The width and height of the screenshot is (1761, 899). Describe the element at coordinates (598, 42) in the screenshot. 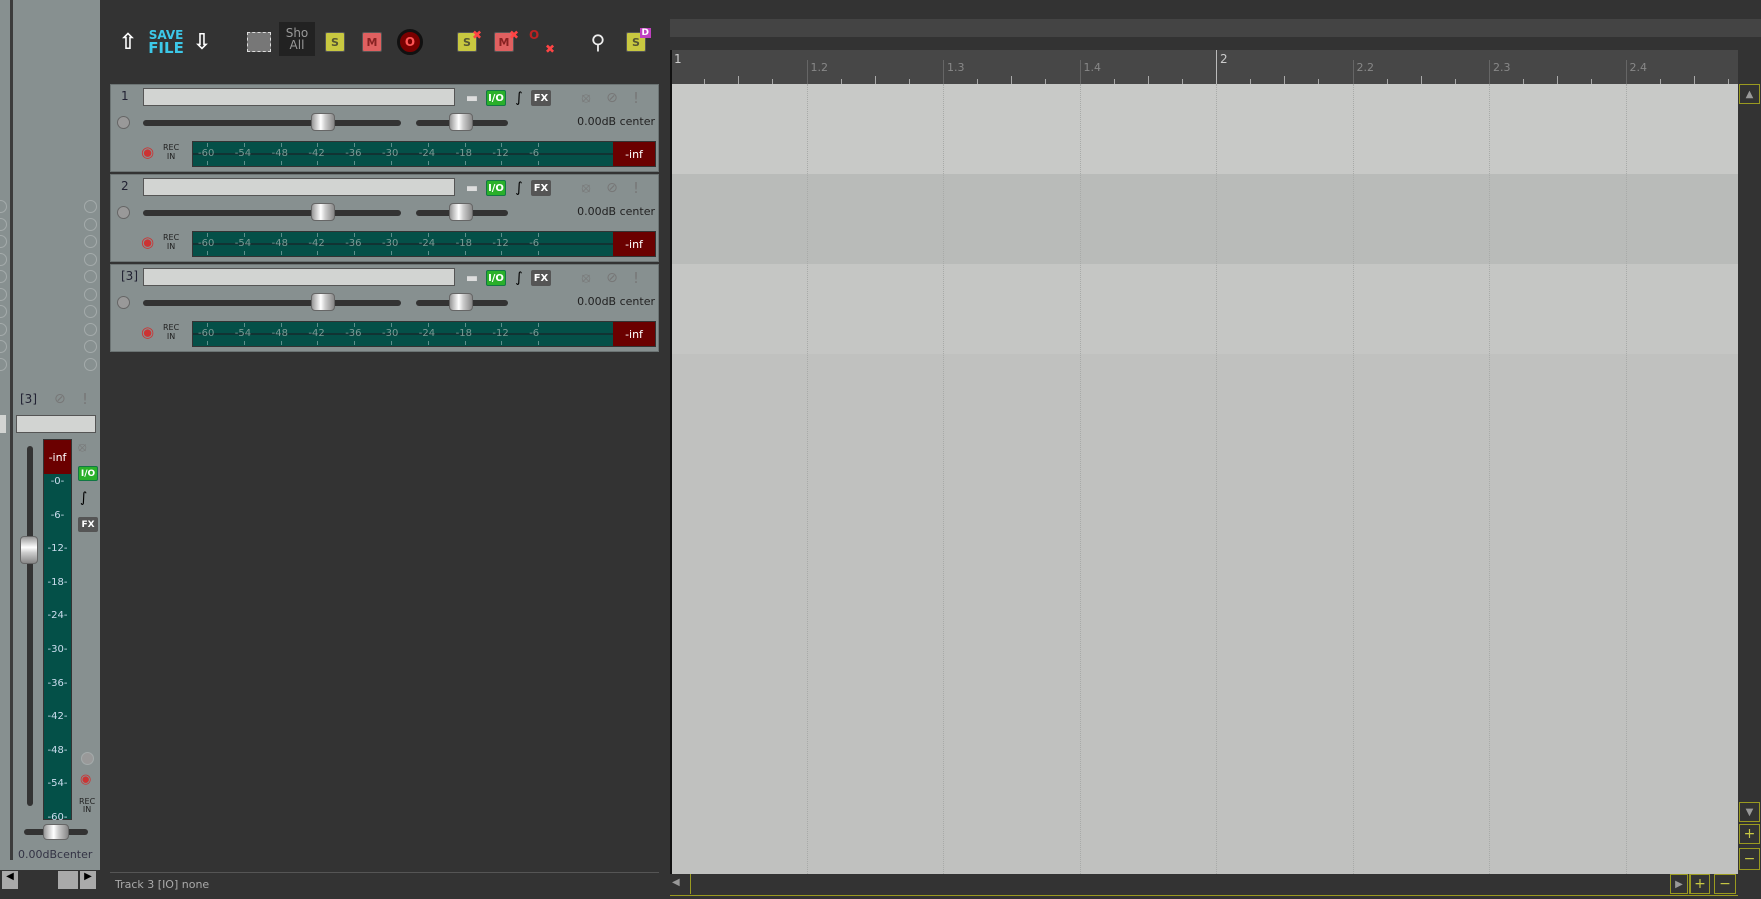

I see `routing-icon: ⚲` at that location.